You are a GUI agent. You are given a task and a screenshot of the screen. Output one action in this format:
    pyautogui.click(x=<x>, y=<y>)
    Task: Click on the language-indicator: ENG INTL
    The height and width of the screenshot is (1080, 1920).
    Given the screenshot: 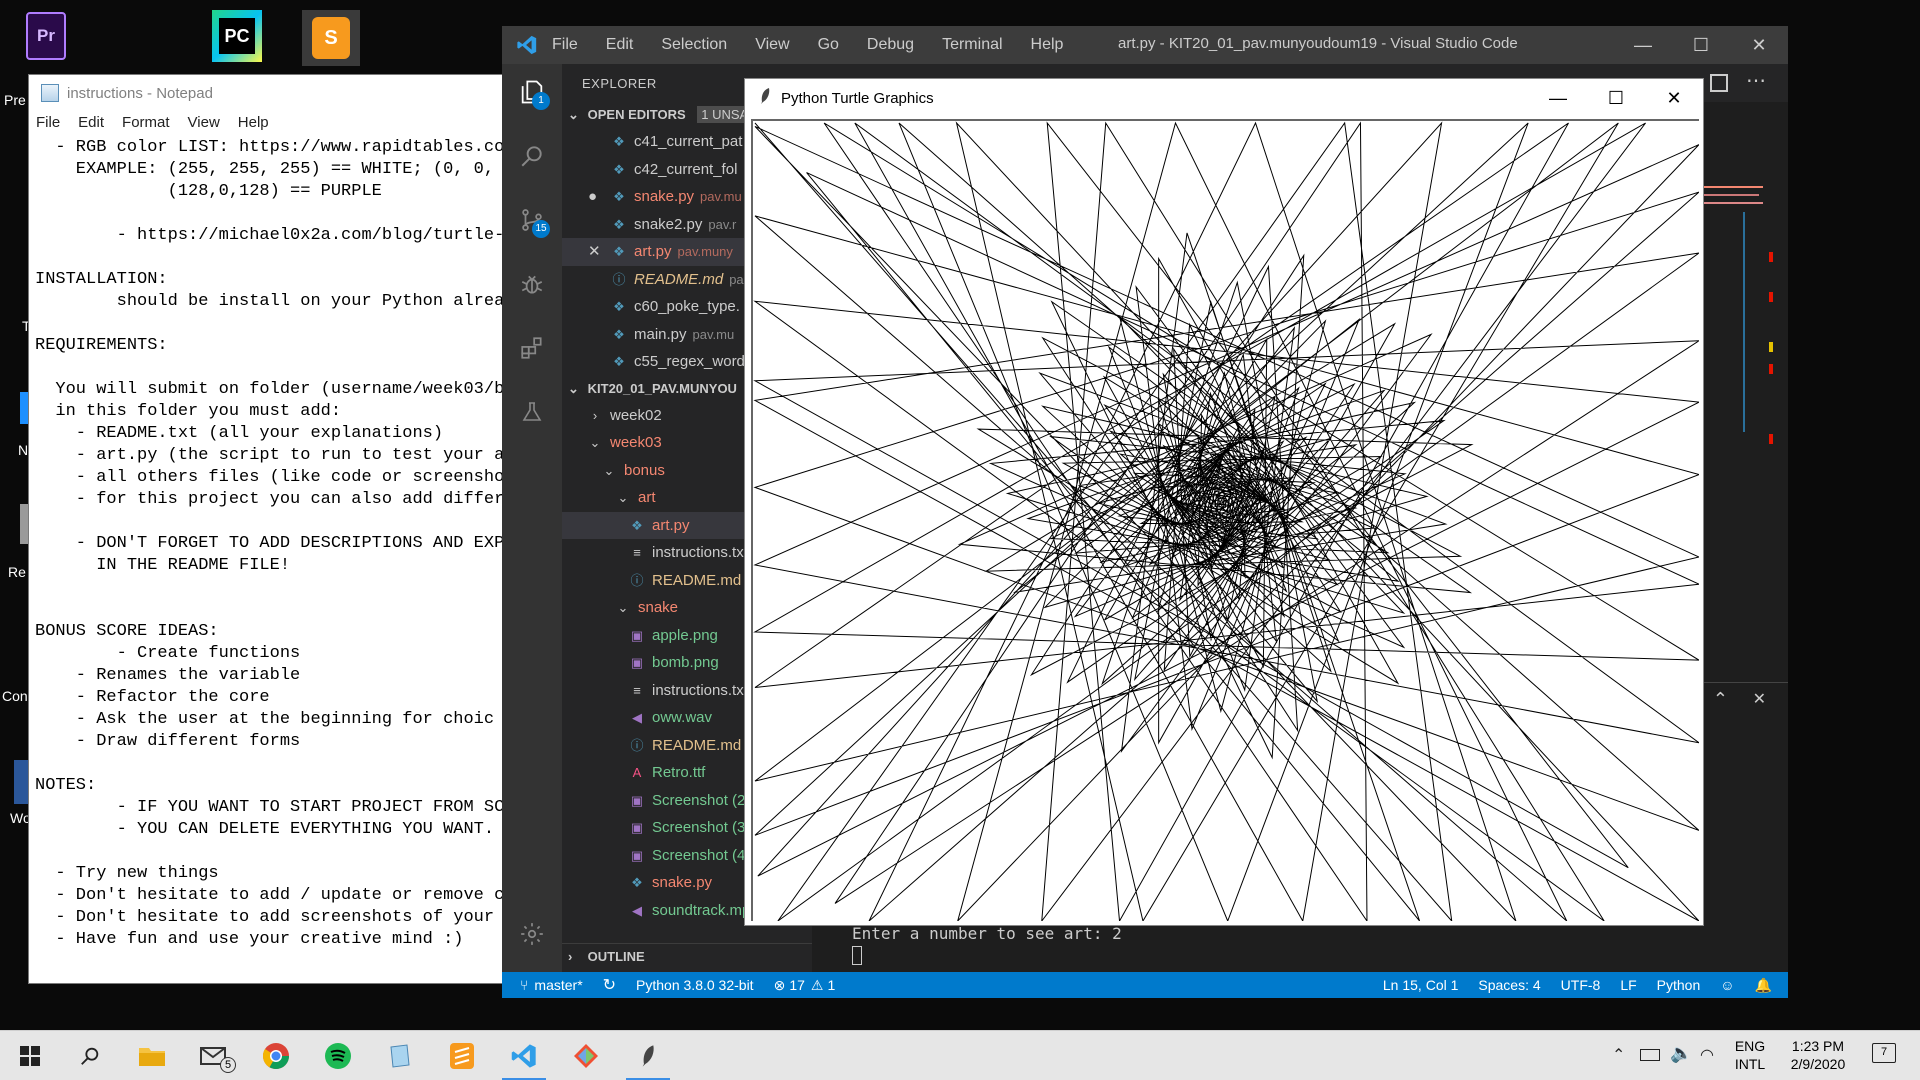 What is the action you would take?
    pyautogui.click(x=1750, y=1055)
    